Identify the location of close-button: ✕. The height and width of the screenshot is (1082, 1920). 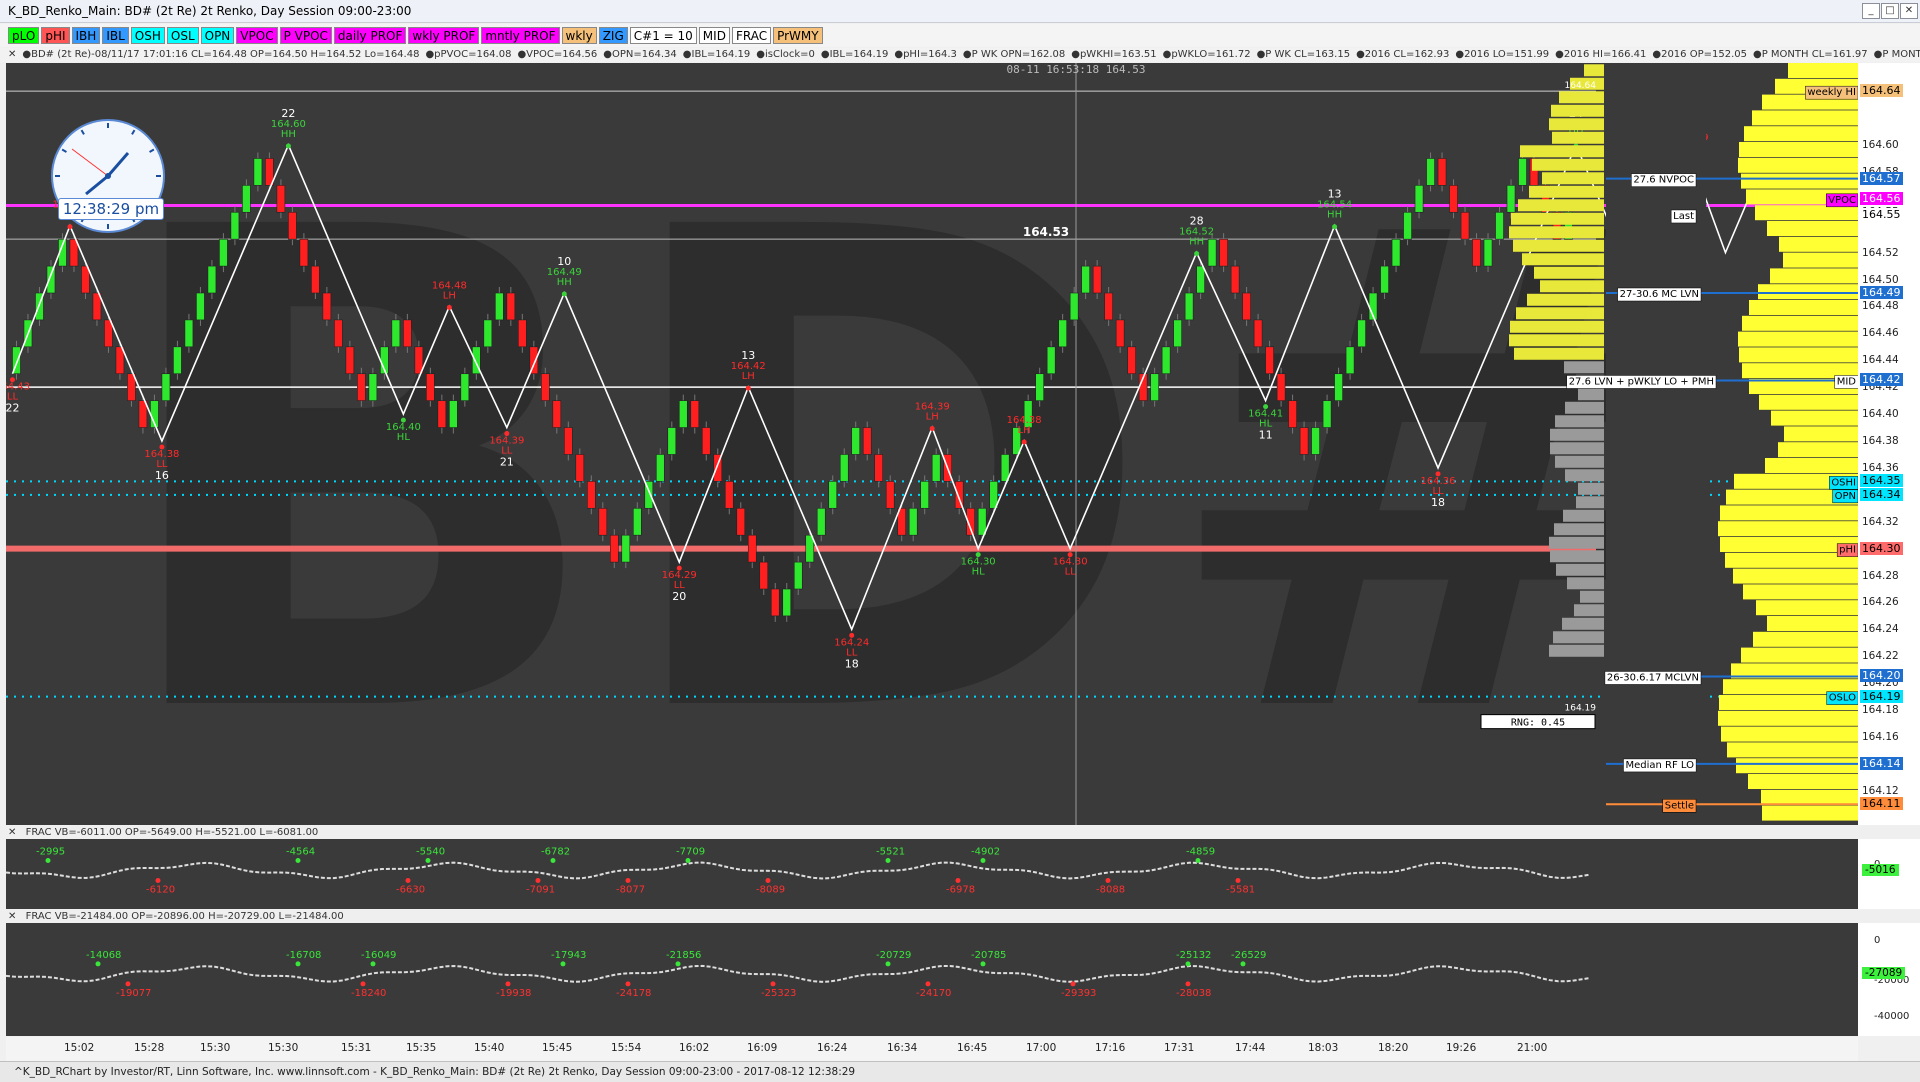
(1909, 11).